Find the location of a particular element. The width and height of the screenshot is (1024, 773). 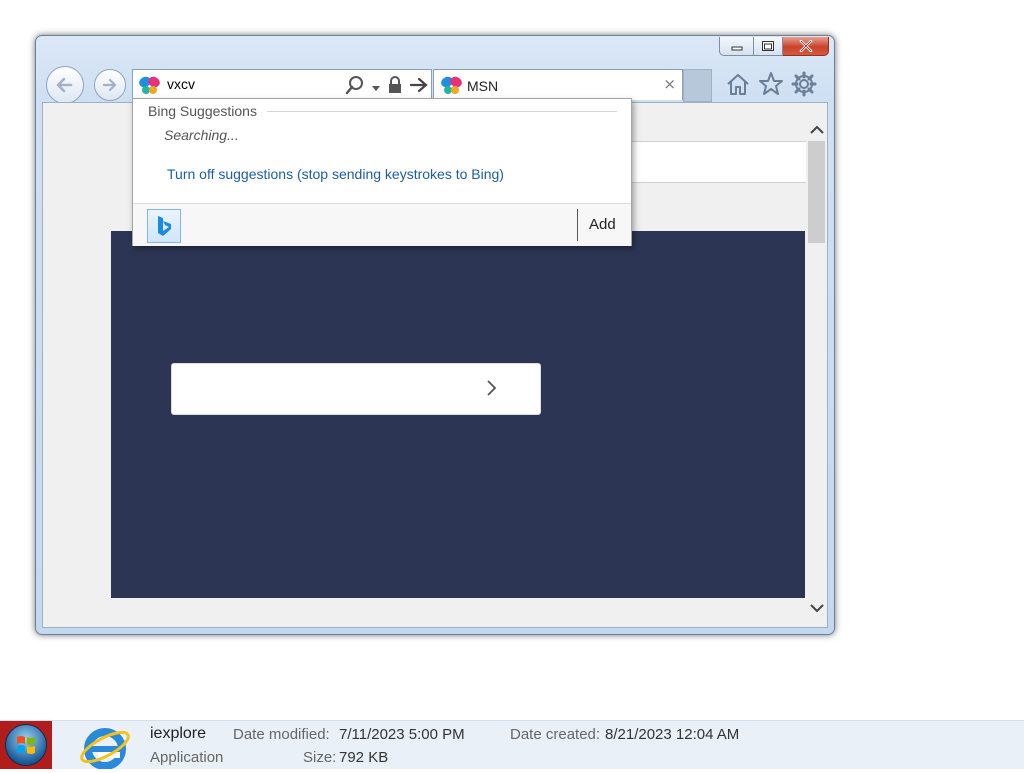

address-bar is located at coordinates (282, 85).